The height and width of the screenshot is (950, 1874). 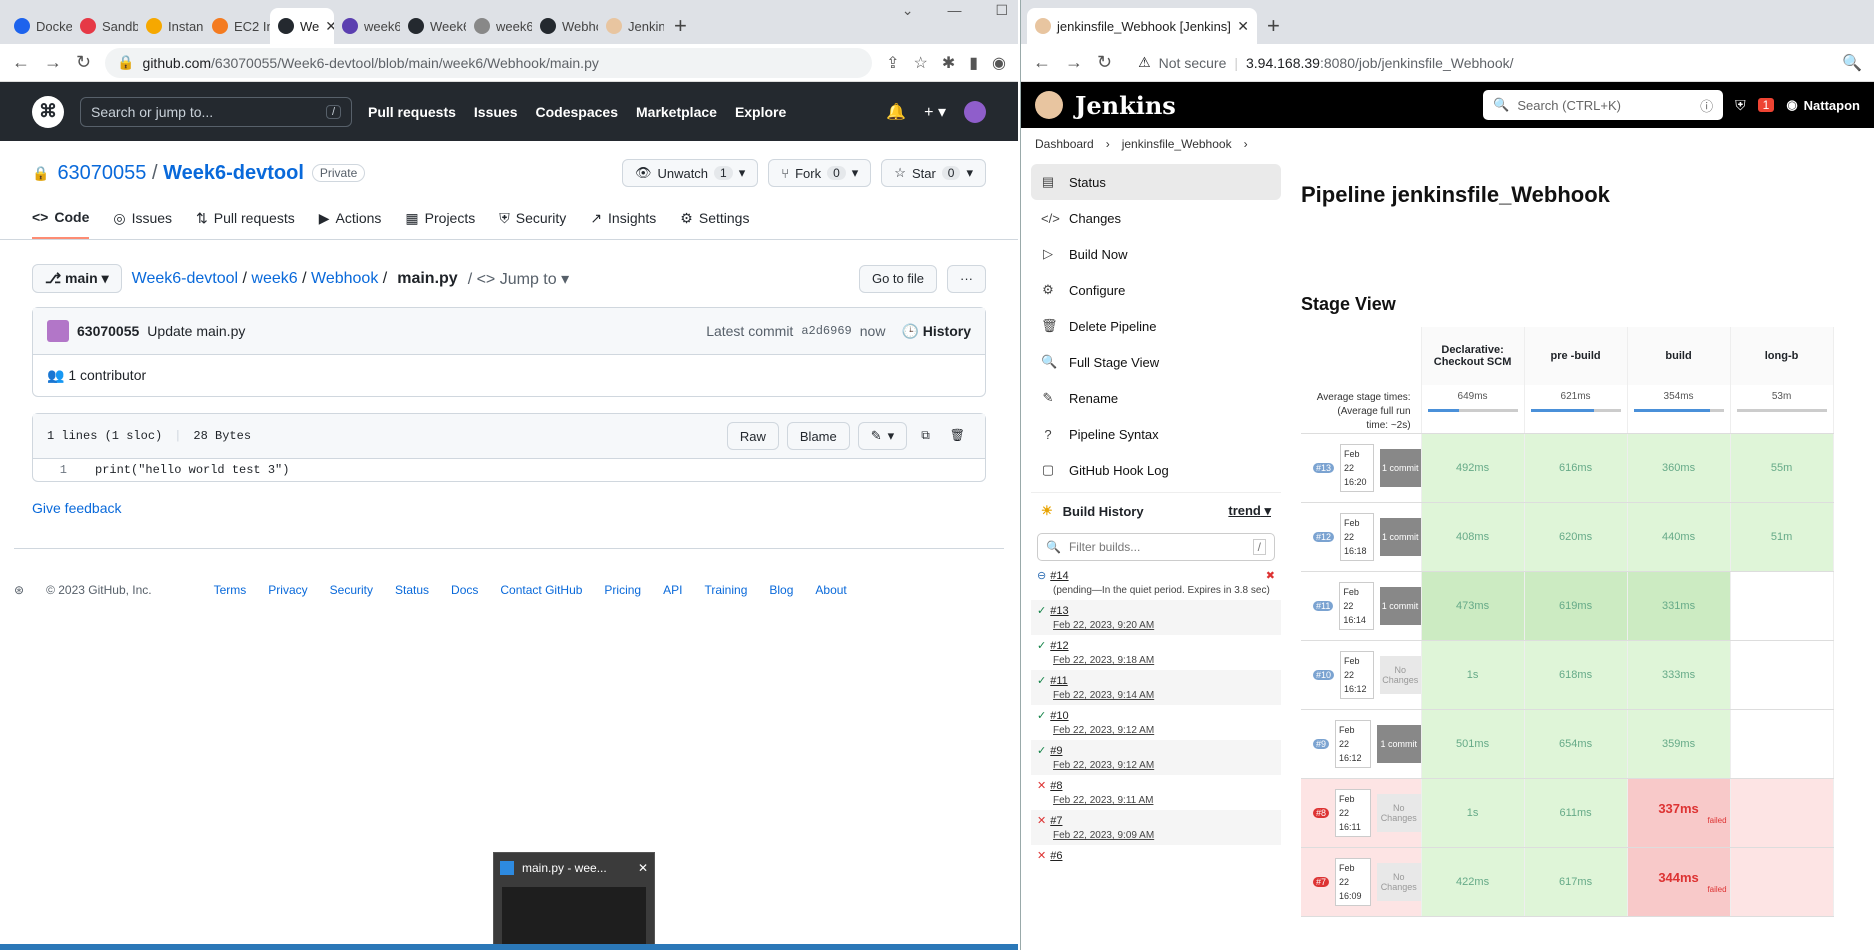 What do you see at coordinates (623, 224) in the screenshot?
I see `repo-tab-insights: ↗ Insights` at bounding box center [623, 224].